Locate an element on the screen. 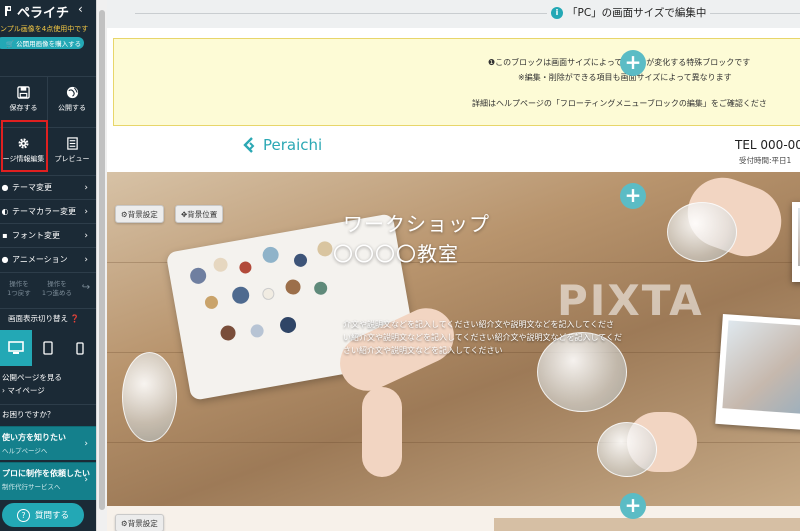 The width and height of the screenshot is (800, 531). mobile-icon is located at coordinates (80, 348).